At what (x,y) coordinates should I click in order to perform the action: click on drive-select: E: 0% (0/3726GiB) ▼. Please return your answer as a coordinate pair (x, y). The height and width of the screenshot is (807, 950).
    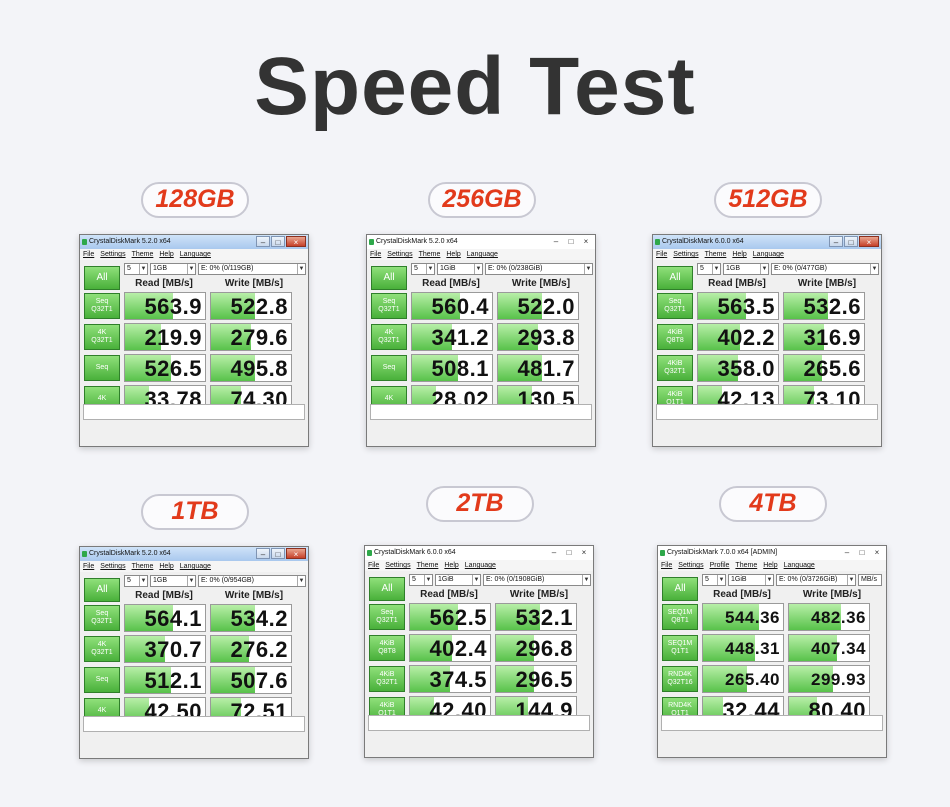
    Looking at the image, I should click on (816, 580).